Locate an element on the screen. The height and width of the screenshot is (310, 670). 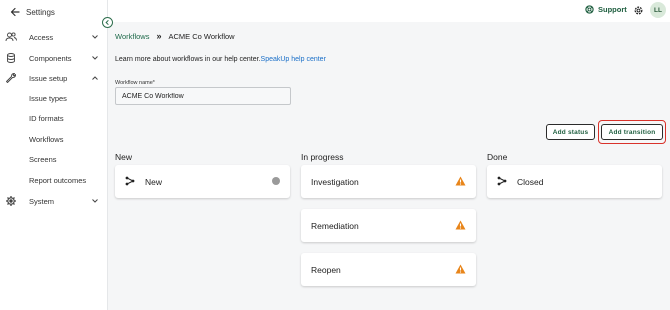
sidebar-header: Settings is located at coordinates (53, 12).